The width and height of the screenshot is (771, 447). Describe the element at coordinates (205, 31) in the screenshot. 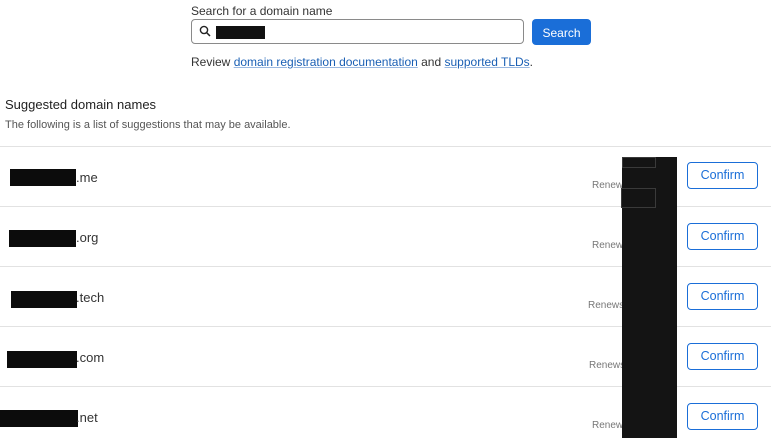

I see `search-icon` at that location.